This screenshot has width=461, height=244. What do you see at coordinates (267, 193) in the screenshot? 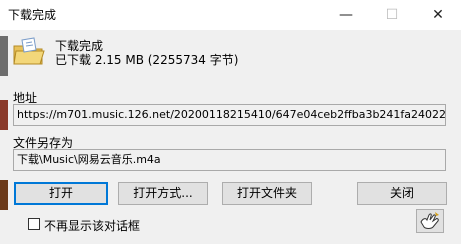
I see `open-folder-button: 打开文件夹` at bounding box center [267, 193].